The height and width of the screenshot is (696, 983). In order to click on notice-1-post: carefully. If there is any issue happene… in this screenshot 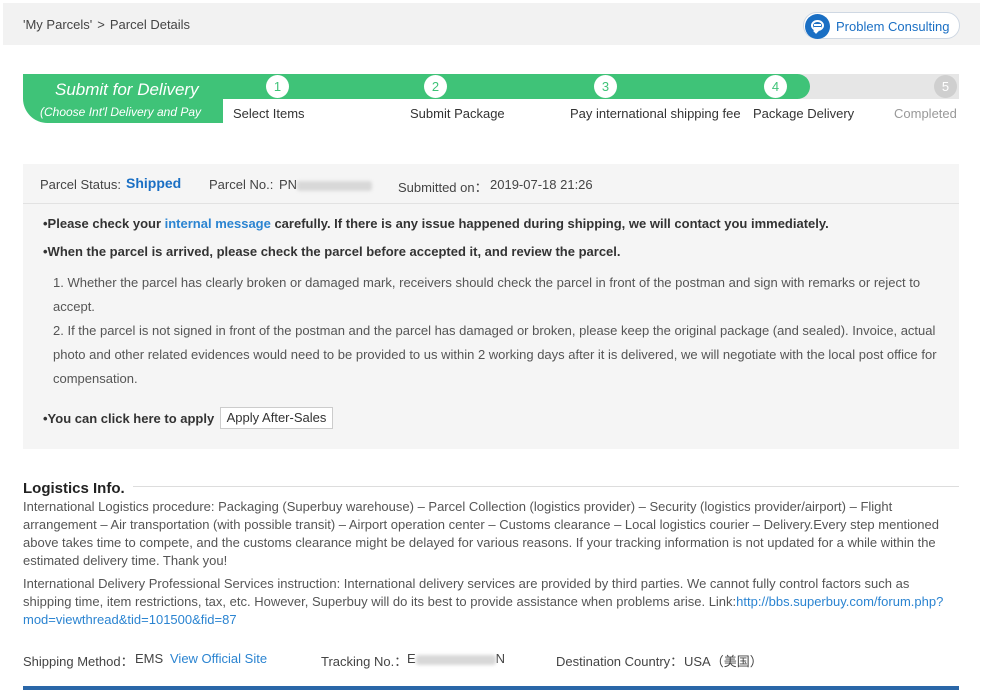, I will do `click(549, 223)`.